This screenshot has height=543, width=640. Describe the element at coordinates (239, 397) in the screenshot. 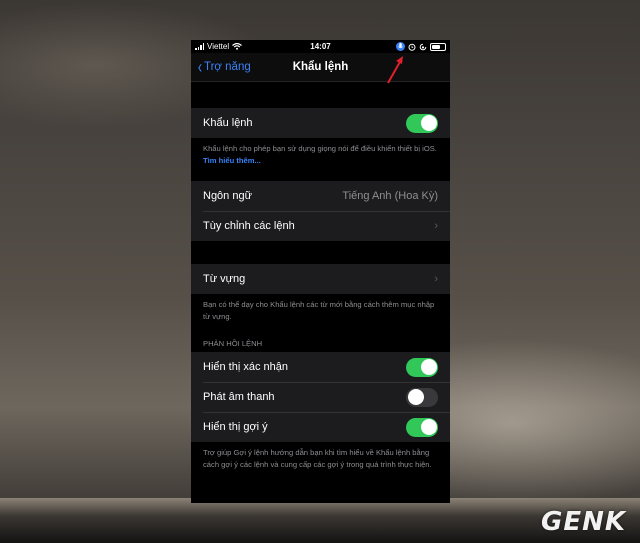

I see `play-sound-label: Phát âm thanh` at that location.